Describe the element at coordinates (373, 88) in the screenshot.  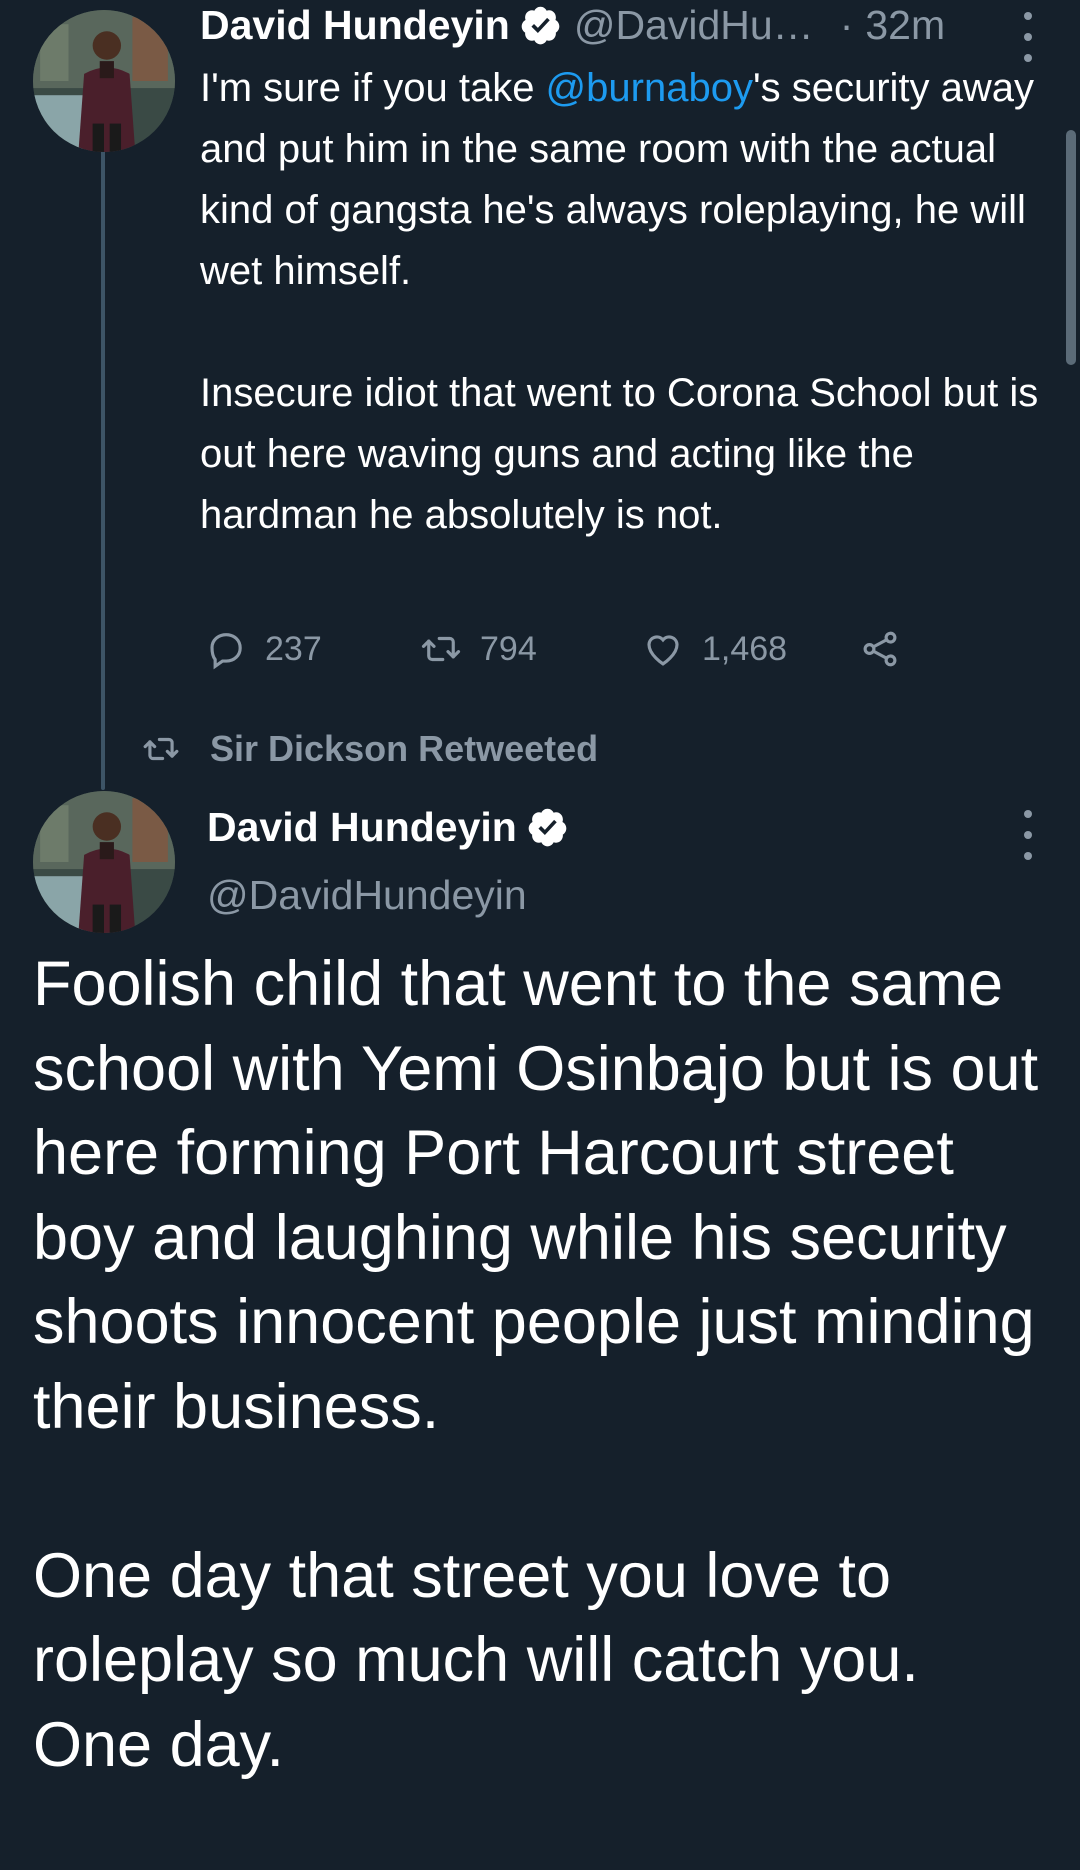
I see `tweet-text: I'm sure if you take` at that location.